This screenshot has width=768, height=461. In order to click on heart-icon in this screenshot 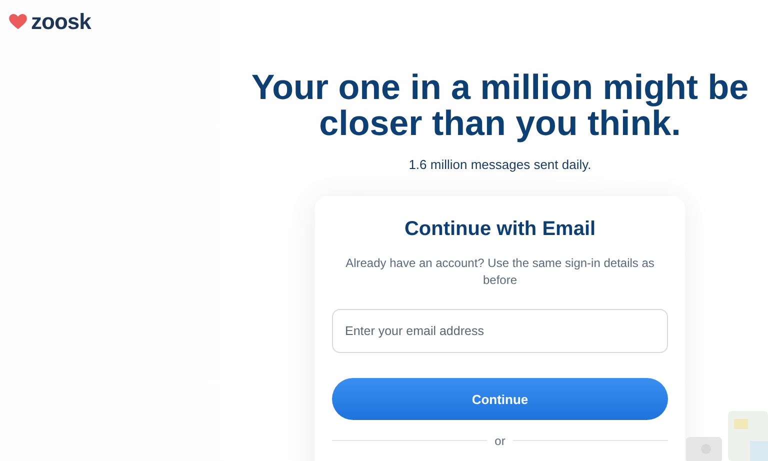, I will do `click(18, 22)`.